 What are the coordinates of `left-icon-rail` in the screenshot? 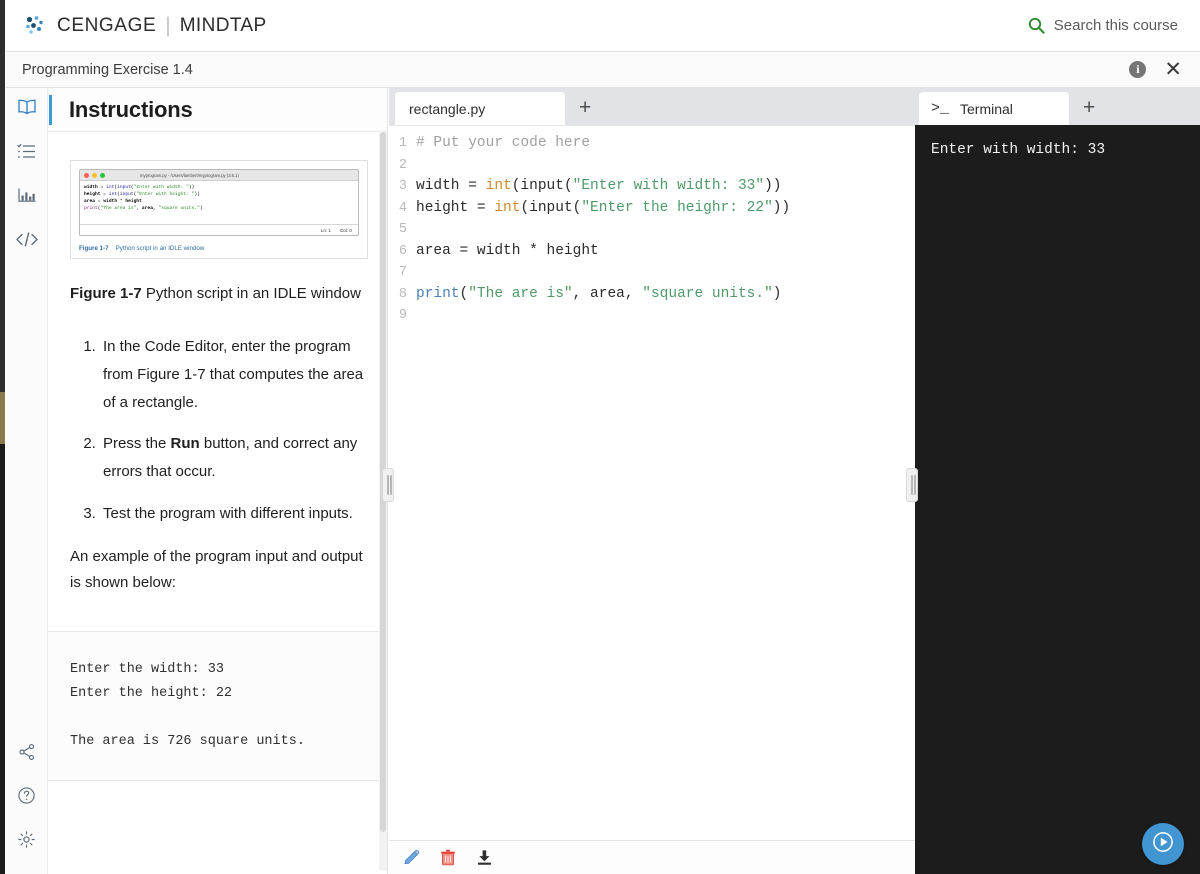 It's located at (27, 481).